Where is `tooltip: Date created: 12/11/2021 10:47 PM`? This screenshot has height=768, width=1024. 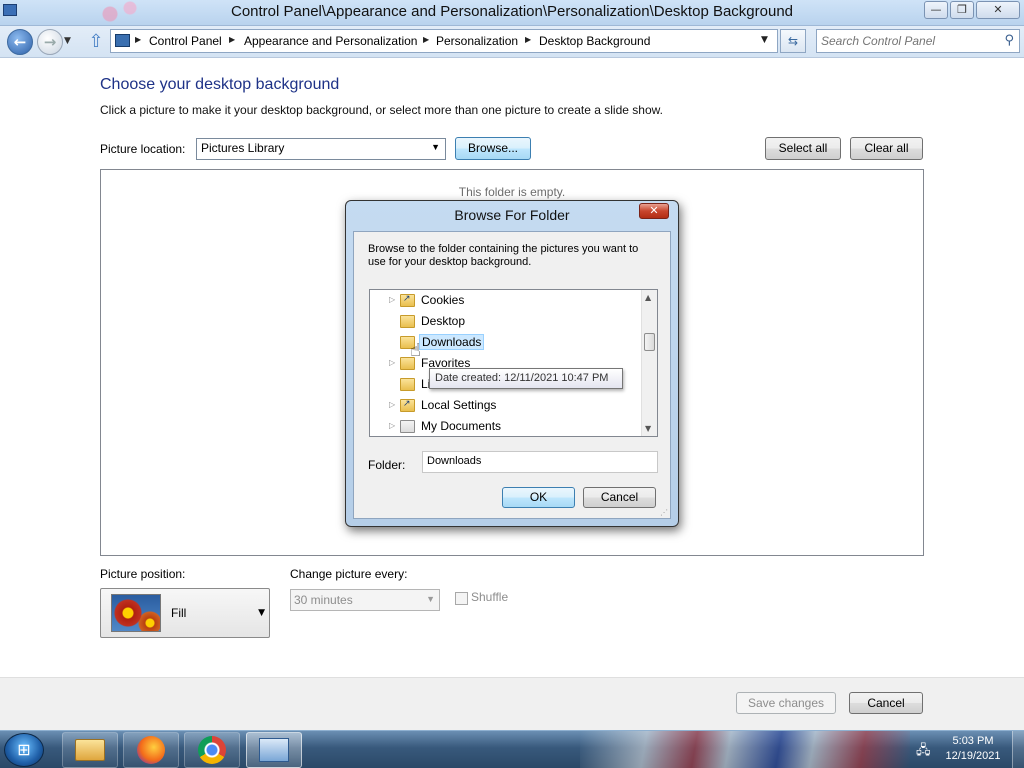
tooltip: Date created: 12/11/2021 10:47 PM is located at coordinates (526, 378).